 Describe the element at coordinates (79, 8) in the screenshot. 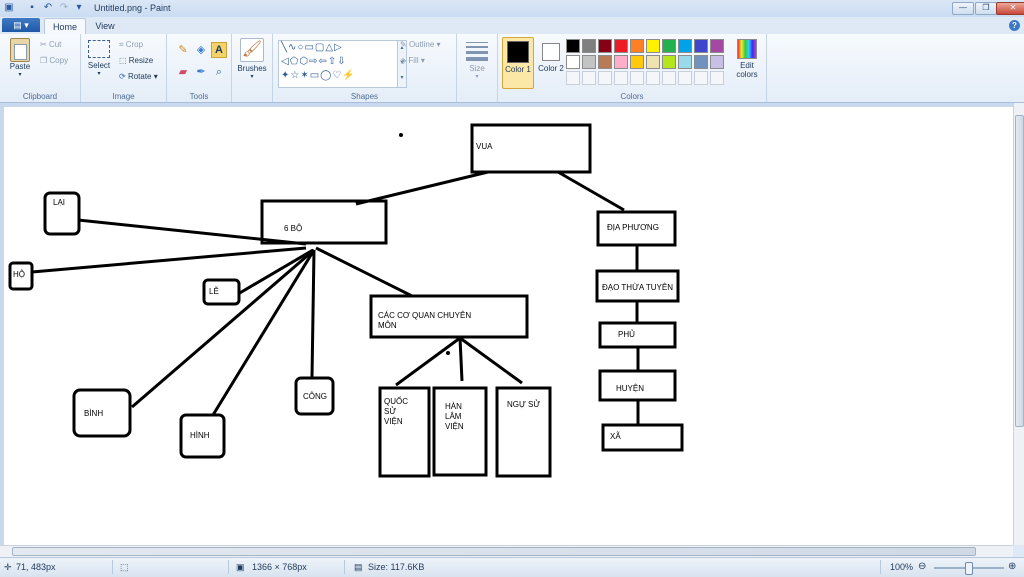

I see `customize-icon: ▾` at that location.